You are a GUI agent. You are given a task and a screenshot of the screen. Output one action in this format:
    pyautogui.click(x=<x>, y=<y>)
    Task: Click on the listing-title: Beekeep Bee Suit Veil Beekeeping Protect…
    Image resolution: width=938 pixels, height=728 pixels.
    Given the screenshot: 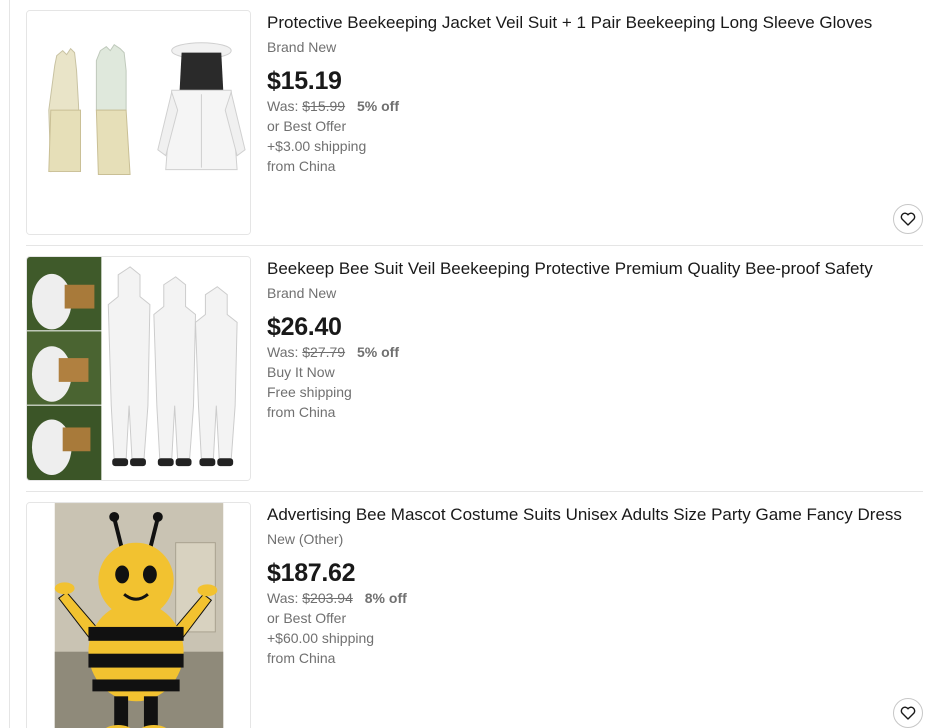 What is the action you would take?
    pyautogui.click(x=595, y=269)
    